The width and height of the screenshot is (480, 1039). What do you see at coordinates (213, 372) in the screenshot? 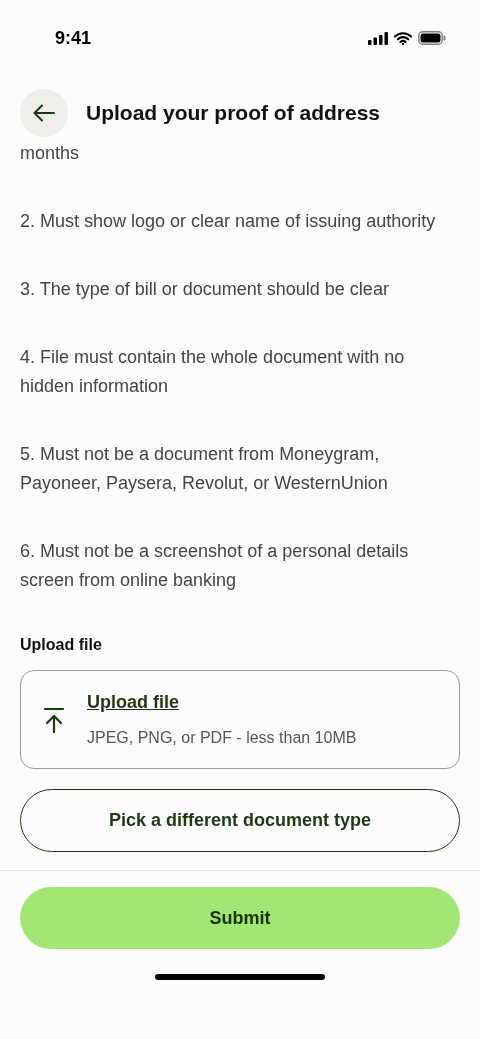
I see `requirement-text: 4. File must contain the whole document with no hidden information` at bounding box center [213, 372].